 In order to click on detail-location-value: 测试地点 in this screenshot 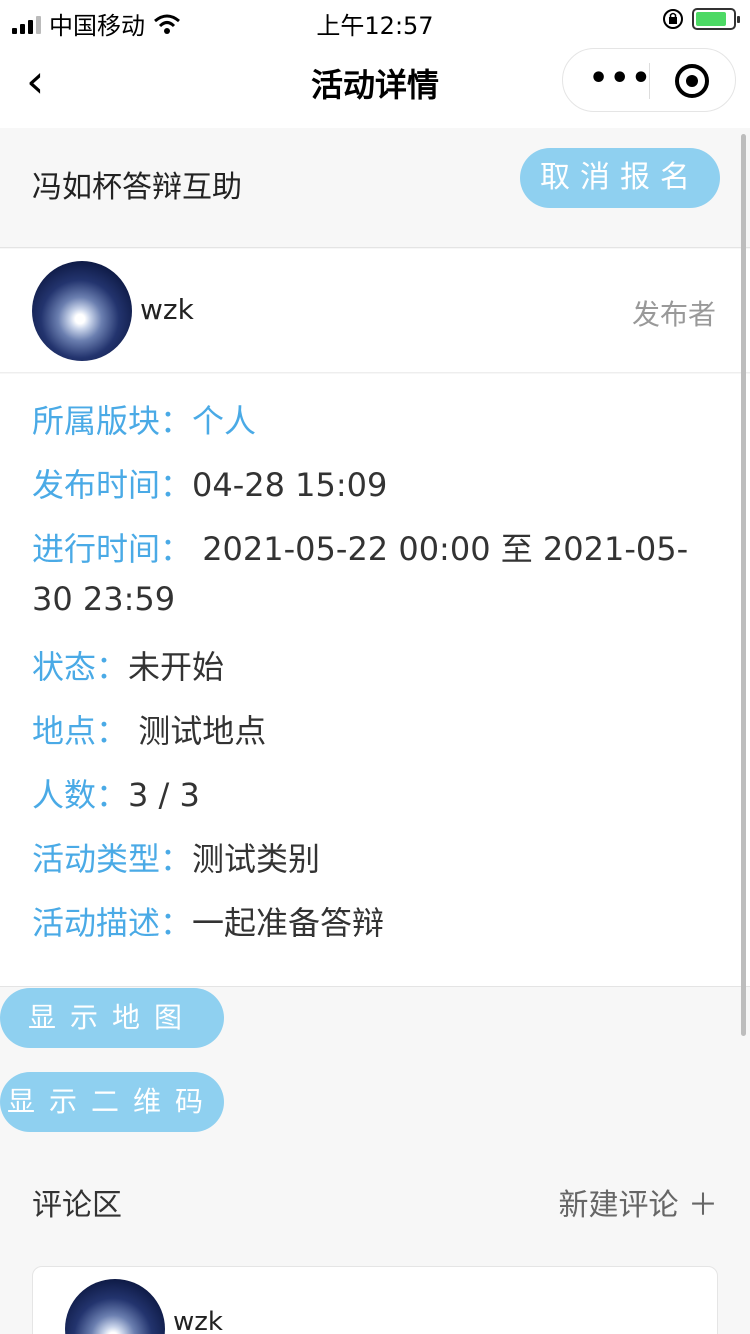, I will do `click(197, 731)`.